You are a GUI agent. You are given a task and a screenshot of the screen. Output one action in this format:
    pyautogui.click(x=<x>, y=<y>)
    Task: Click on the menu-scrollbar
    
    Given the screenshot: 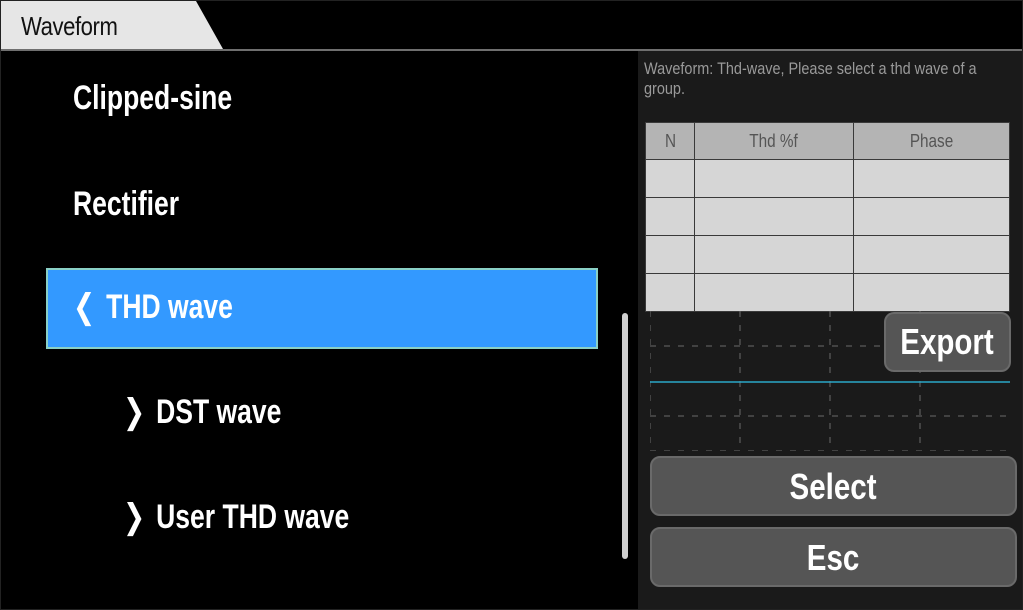 What is the action you would take?
    pyautogui.click(x=625, y=436)
    